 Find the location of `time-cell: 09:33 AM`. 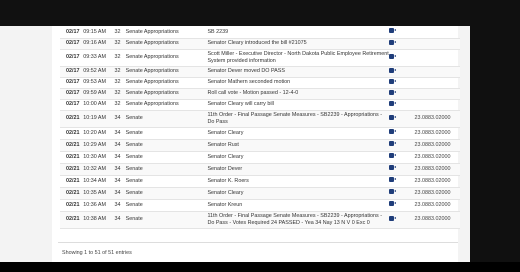

time-cell: 09:33 AM is located at coordinates (94, 57).